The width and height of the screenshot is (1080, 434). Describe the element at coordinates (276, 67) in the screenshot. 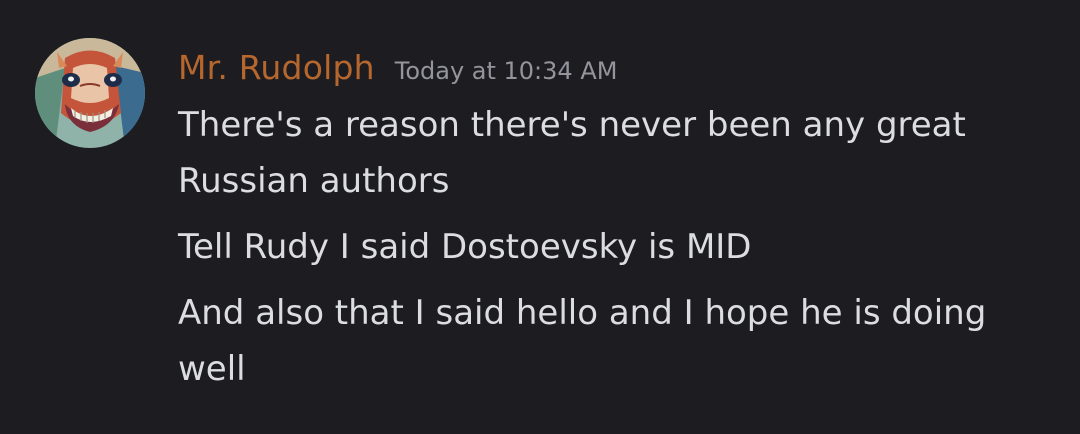

I see `username: Mr. Rudolph` at that location.